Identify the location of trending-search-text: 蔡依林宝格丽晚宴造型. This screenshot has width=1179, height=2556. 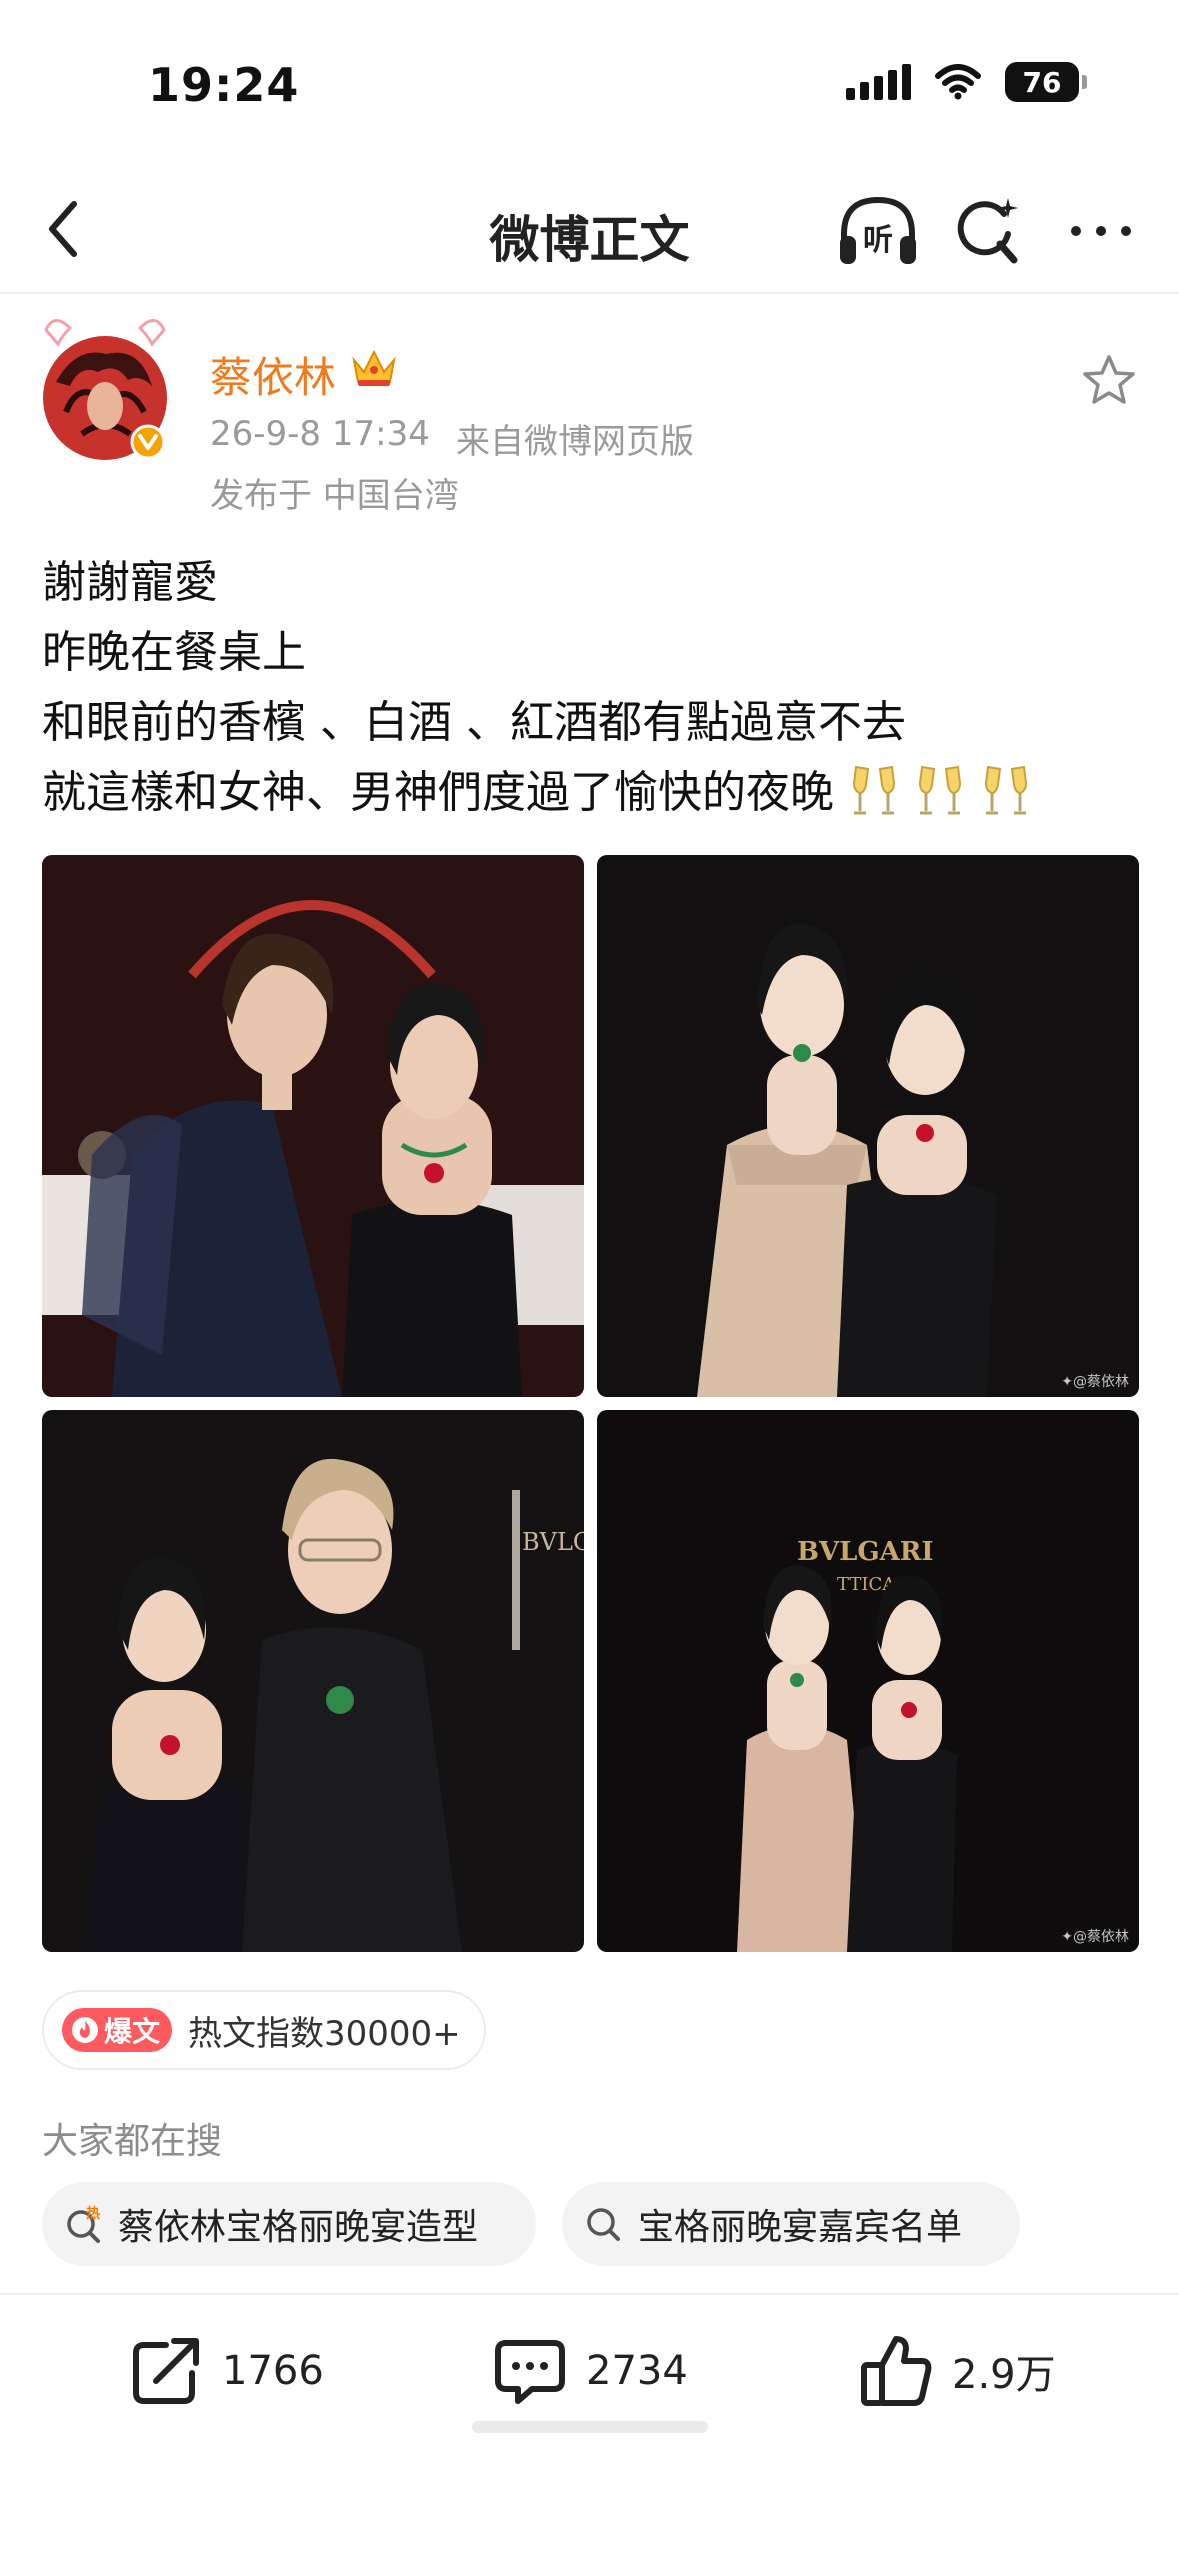
(298, 2227).